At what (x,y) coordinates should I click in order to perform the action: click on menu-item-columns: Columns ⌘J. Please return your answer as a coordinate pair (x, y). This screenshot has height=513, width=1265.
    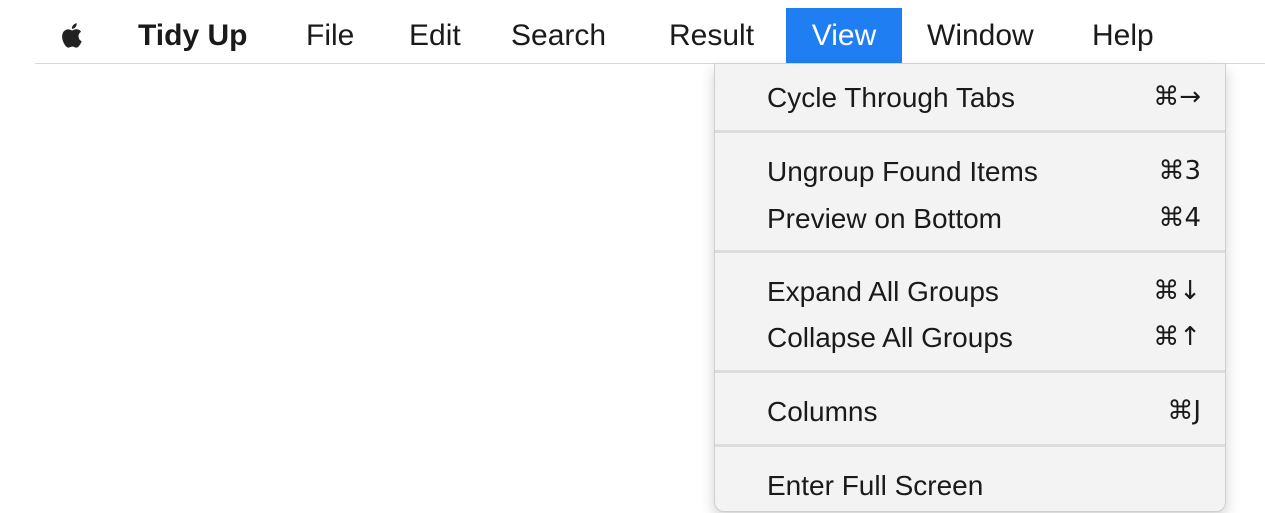
    Looking at the image, I should click on (970, 412).